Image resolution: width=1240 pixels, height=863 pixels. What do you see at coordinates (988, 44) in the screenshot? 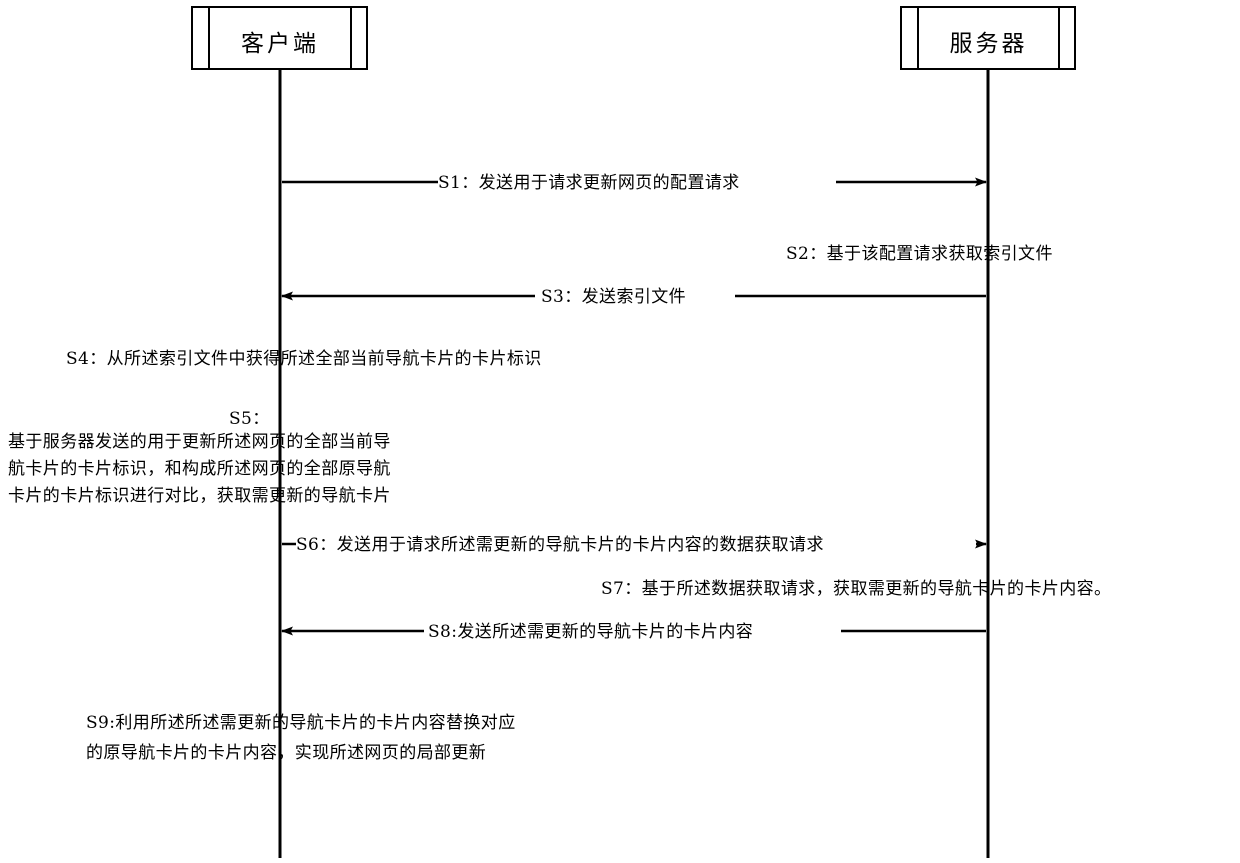
I see `actor-label-server: 服务器` at bounding box center [988, 44].